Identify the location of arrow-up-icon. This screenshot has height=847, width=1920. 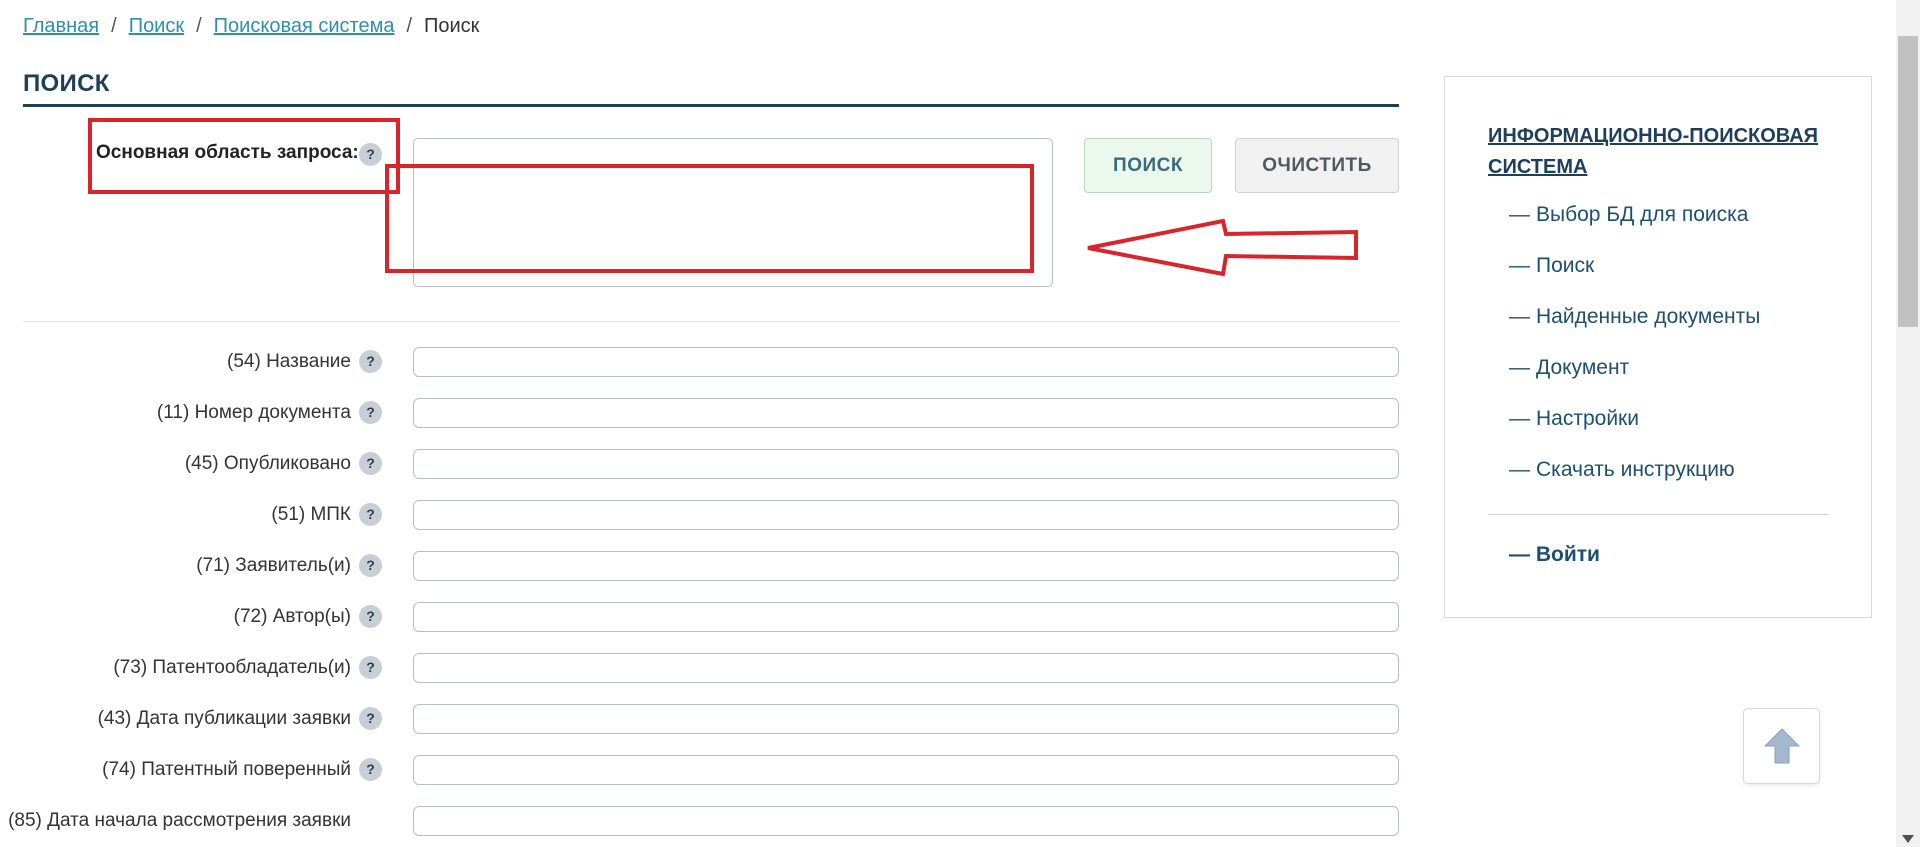
(1782, 746).